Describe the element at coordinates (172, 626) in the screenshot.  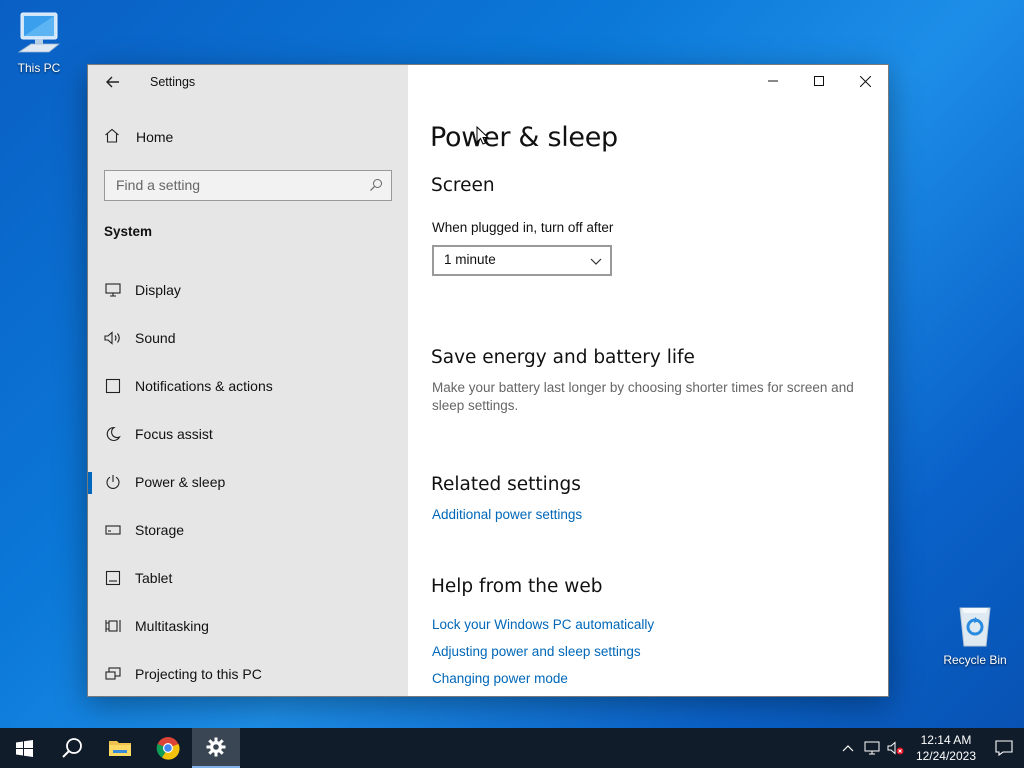
I see `sidebar-item-label: Multitasking` at that location.